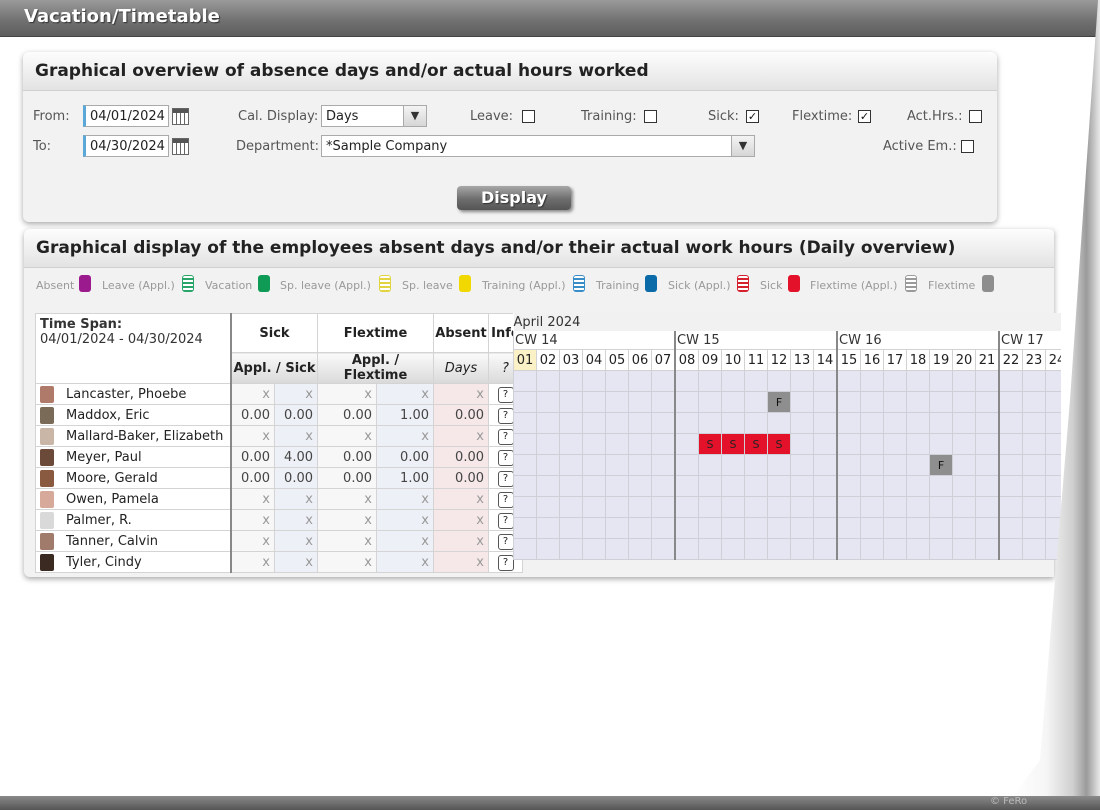  Describe the element at coordinates (126, 146) in the screenshot. I see `to-date-input: 04/30/2024` at that location.